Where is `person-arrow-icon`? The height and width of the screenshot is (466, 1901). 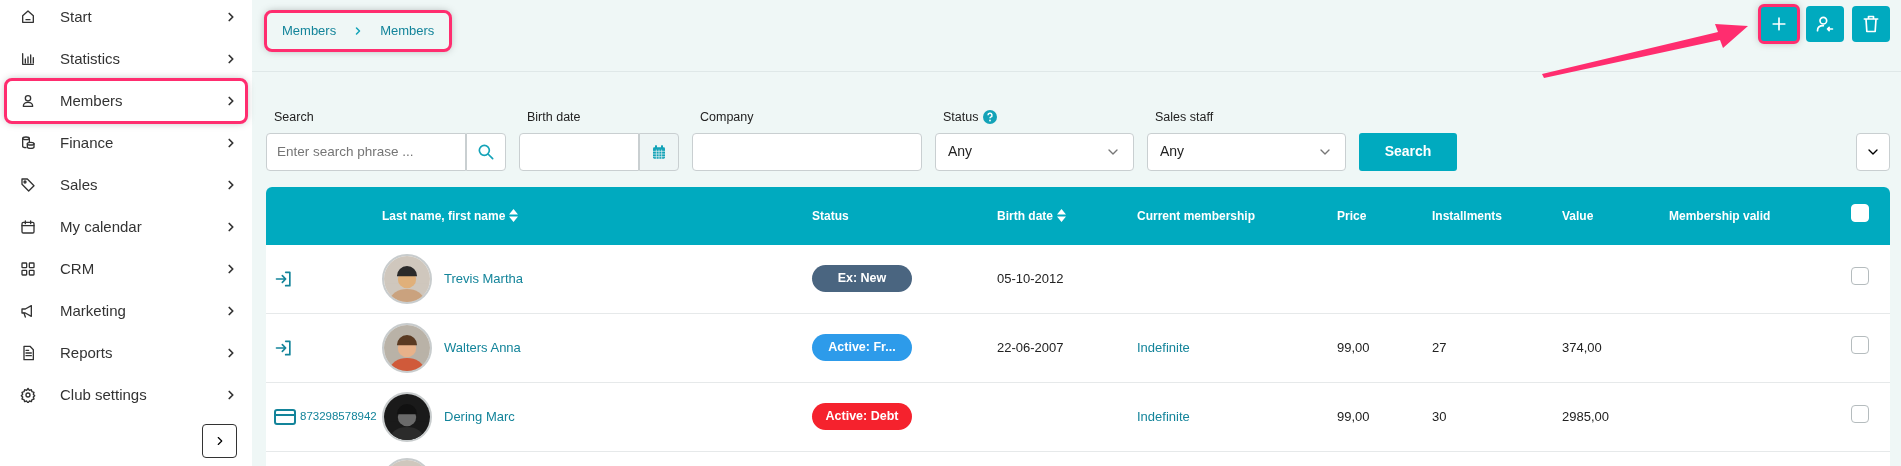 person-arrow-icon is located at coordinates (1825, 24).